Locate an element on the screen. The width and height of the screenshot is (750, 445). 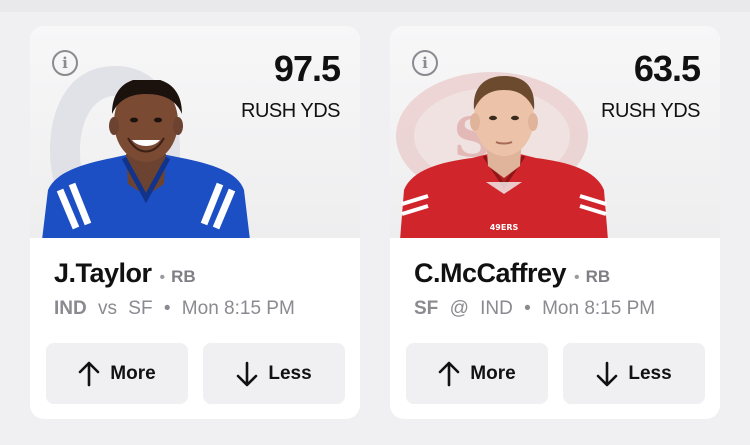
matchup-separator: vs is located at coordinates (108, 308).